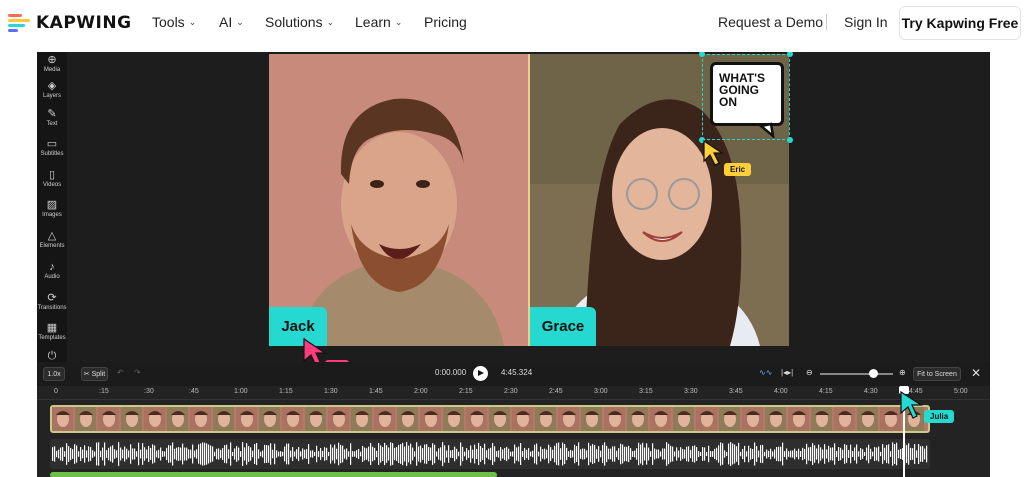  What do you see at coordinates (378, 22) in the screenshot?
I see `nav-learn: Learn ⌄` at bounding box center [378, 22].